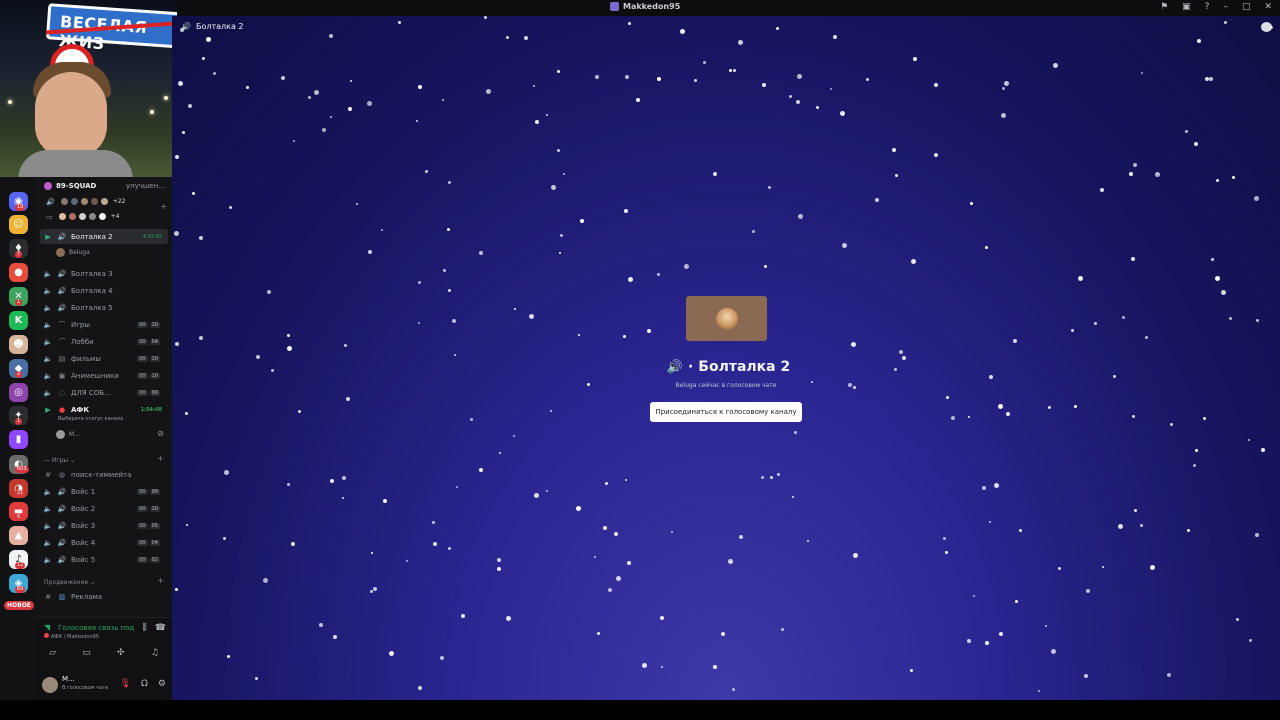 The height and width of the screenshot is (720, 1280). Describe the element at coordinates (18, 344) in the screenshot. I see `server-icon: ☻` at that location.